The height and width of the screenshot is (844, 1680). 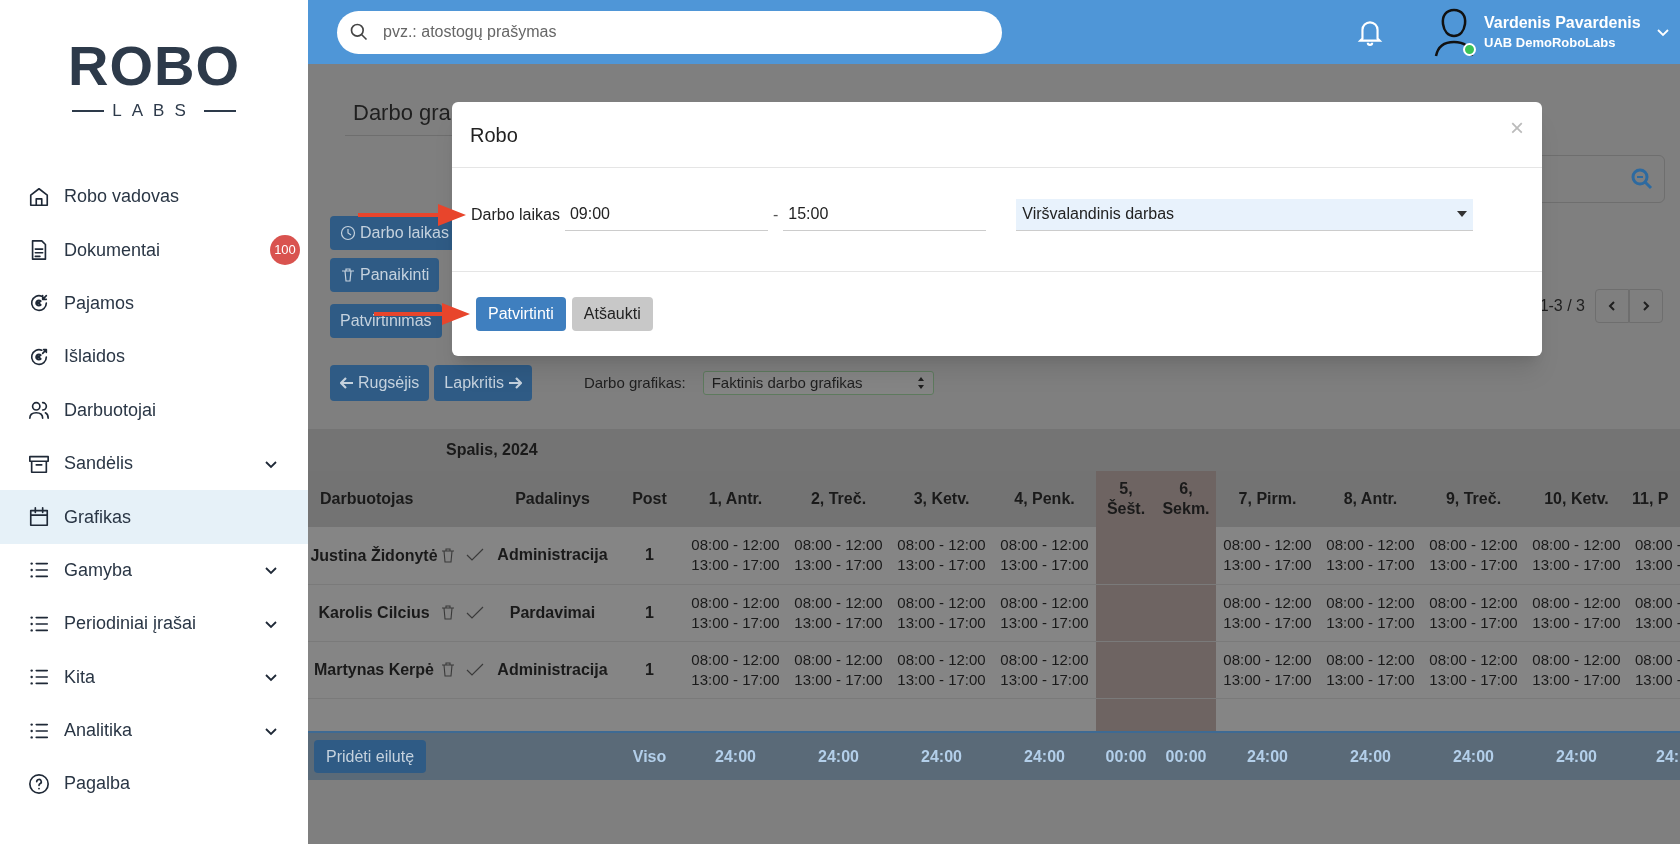 What do you see at coordinates (515, 214) in the screenshot?
I see `field-label: Darbo laikas` at bounding box center [515, 214].